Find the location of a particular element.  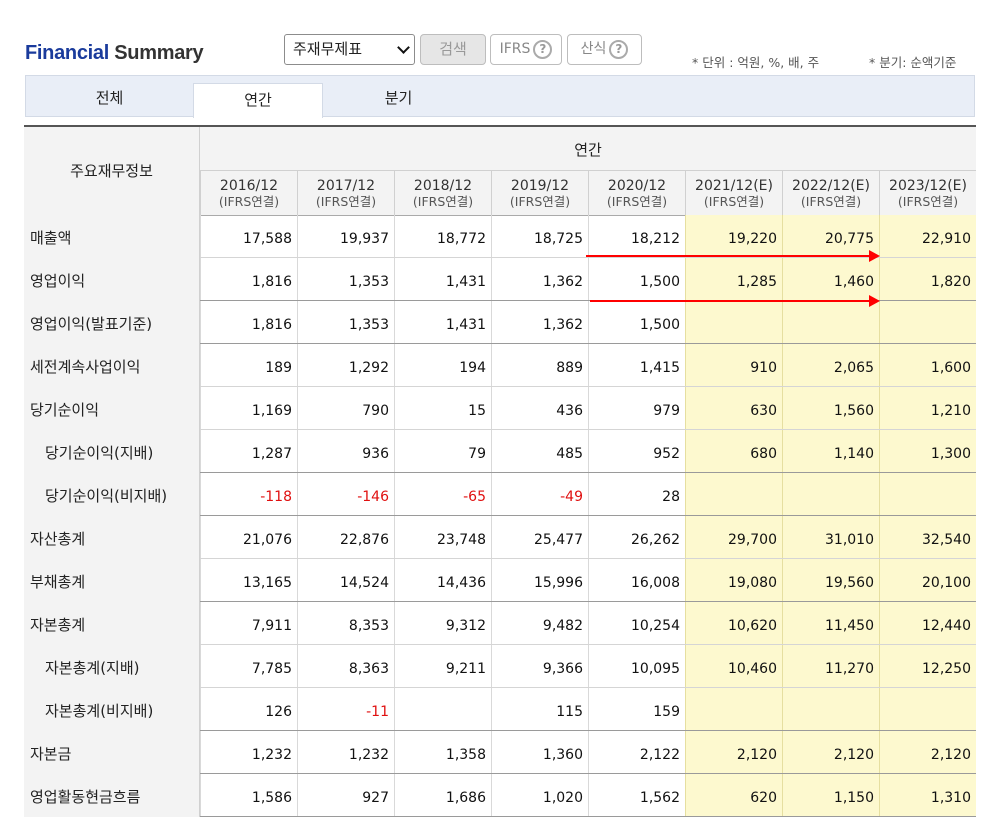

statement-select: 주재무제표 is located at coordinates (349, 49).